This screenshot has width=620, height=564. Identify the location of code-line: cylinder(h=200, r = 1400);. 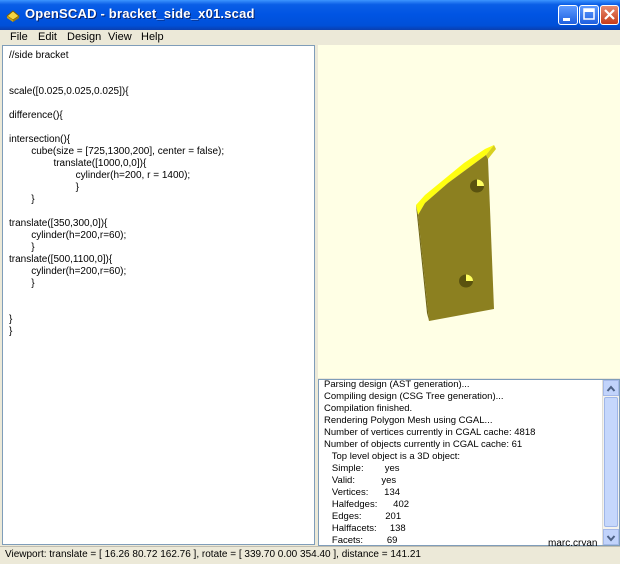
(100, 175).